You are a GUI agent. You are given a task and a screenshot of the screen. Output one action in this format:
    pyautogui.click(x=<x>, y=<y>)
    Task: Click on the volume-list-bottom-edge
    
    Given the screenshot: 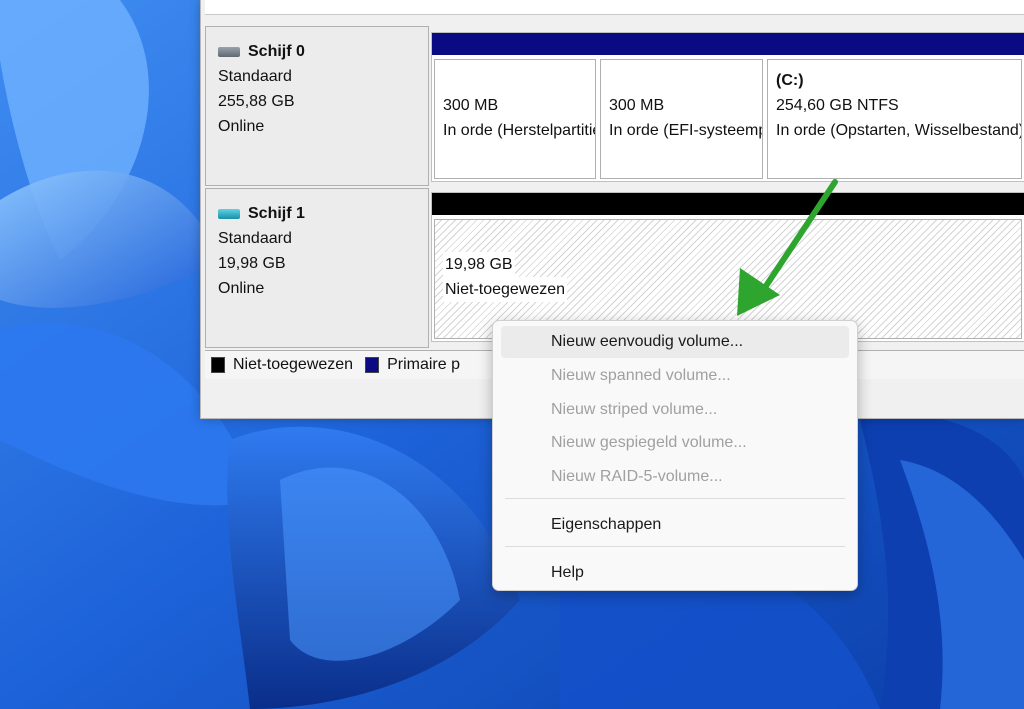 What is the action you would take?
    pyautogui.click(x=614, y=7)
    